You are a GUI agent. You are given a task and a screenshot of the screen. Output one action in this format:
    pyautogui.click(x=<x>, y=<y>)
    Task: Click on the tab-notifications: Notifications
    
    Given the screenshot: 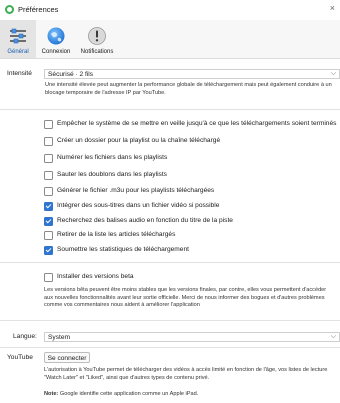 What is the action you would take?
    pyautogui.click(x=97, y=39)
    